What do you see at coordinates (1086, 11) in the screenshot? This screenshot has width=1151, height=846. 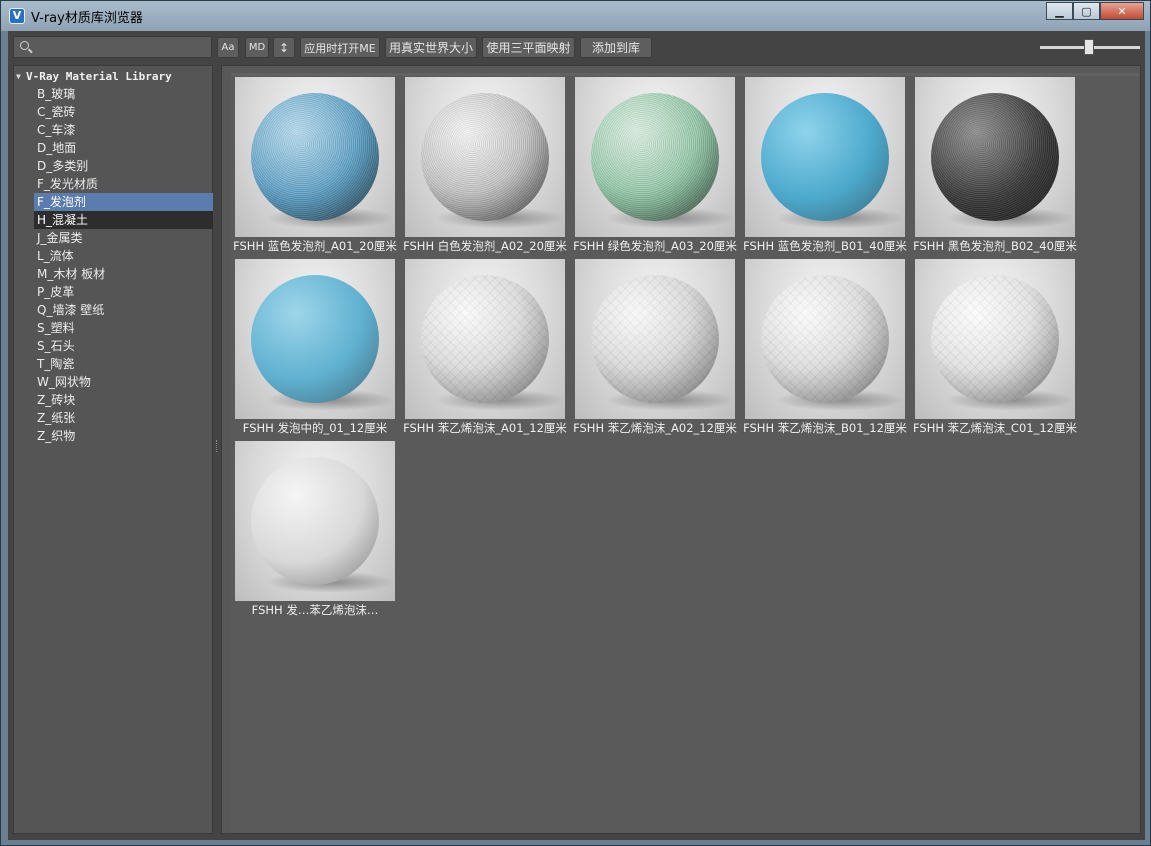 I see `maximize-button: ▢` at bounding box center [1086, 11].